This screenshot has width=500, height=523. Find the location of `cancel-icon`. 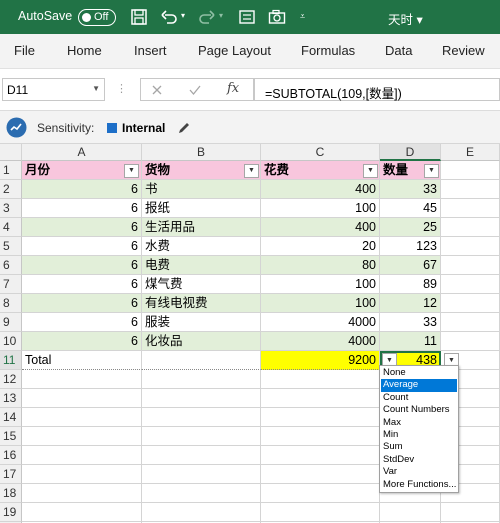

cancel-icon is located at coordinates (157, 90).